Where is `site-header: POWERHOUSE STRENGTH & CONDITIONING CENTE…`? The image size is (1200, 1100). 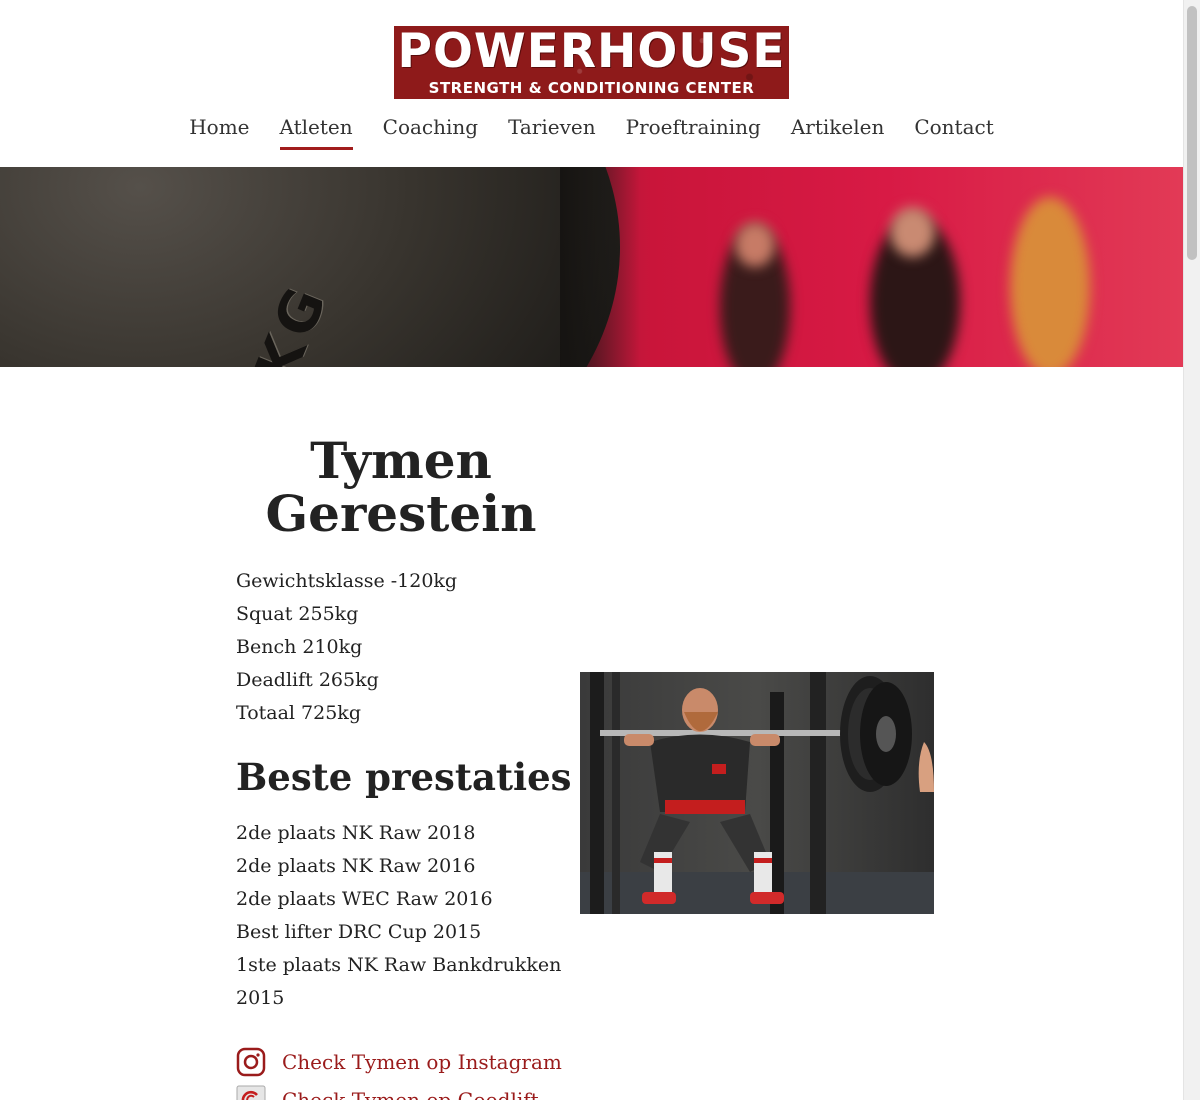 site-header: POWERHOUSE STRENGTH & CONDITIONING CENTE… is located at coordinates (591, 83).